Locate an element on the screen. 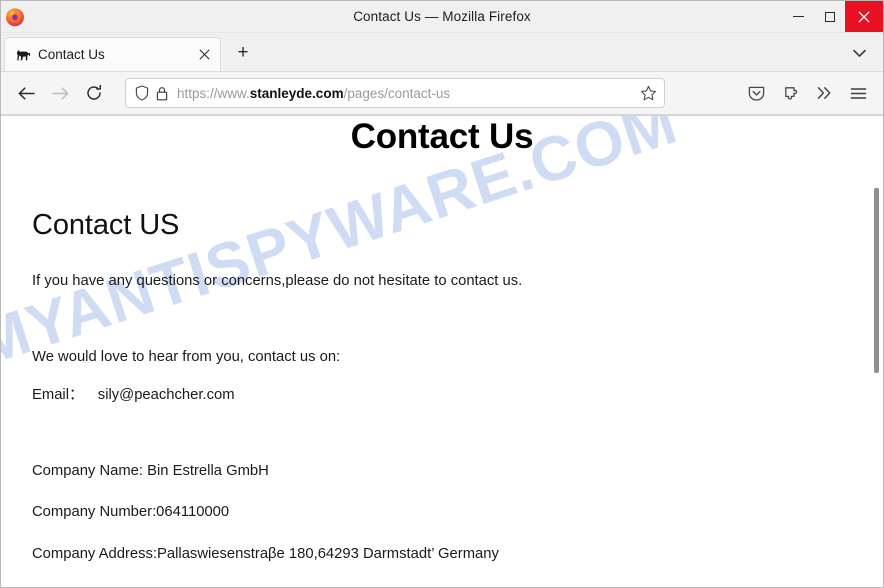 This screenshot has width=884, height=588. browser-tab: Contact Us is located at coordinates (112, 54).